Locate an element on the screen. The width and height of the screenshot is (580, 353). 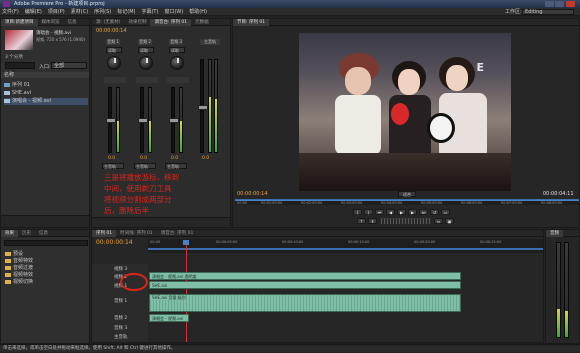
video-file-icon is located at coordinates (7, 92).